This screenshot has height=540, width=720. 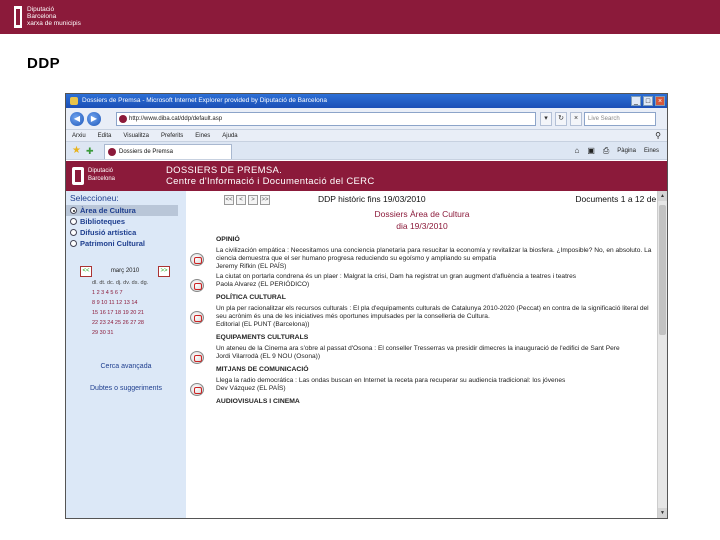 I want to click on item-source: Jeremy Rifkin (EL PAÍS), so click(x=251, y=266).